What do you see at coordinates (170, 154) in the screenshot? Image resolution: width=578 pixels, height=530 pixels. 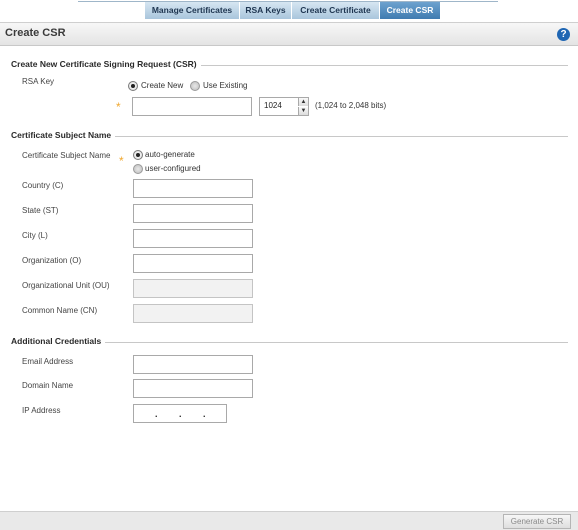 I see `auto-generate-label: auto-generate` at bounding box center [170, 154].